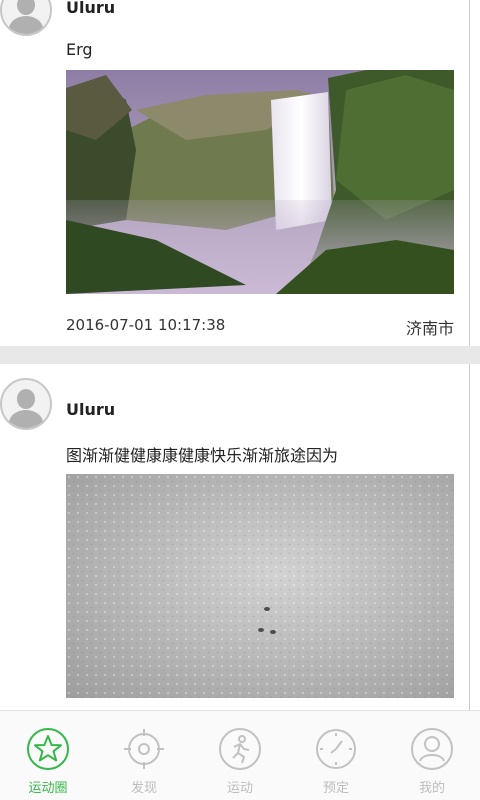 This screenshot has width=480, height=800. Describe the element at coordinates (240, 749) in the screenshot. I see `runner-icon` at that location.